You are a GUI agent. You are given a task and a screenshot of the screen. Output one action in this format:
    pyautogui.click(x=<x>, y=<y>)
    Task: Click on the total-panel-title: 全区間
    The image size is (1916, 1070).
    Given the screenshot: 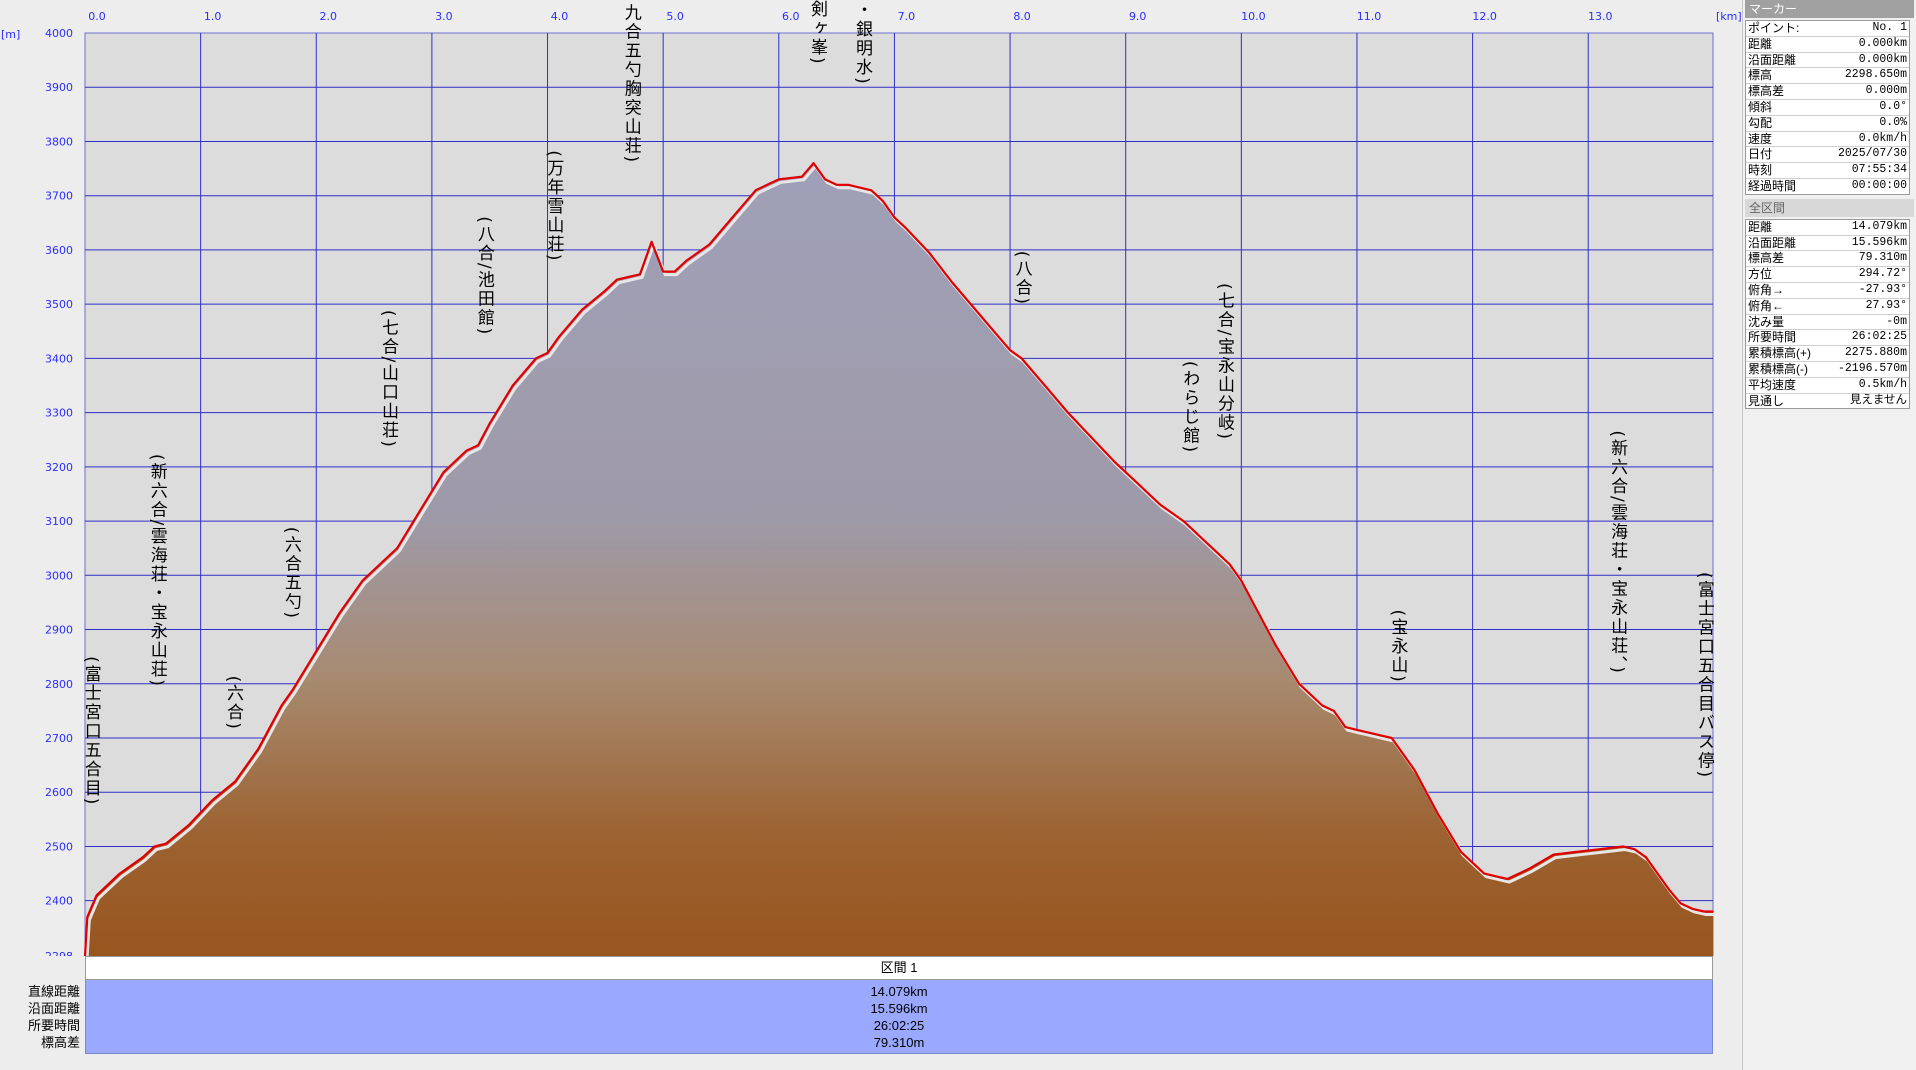 What is the action you would take?
    pyautogui.click(x=1829, y=207)
    